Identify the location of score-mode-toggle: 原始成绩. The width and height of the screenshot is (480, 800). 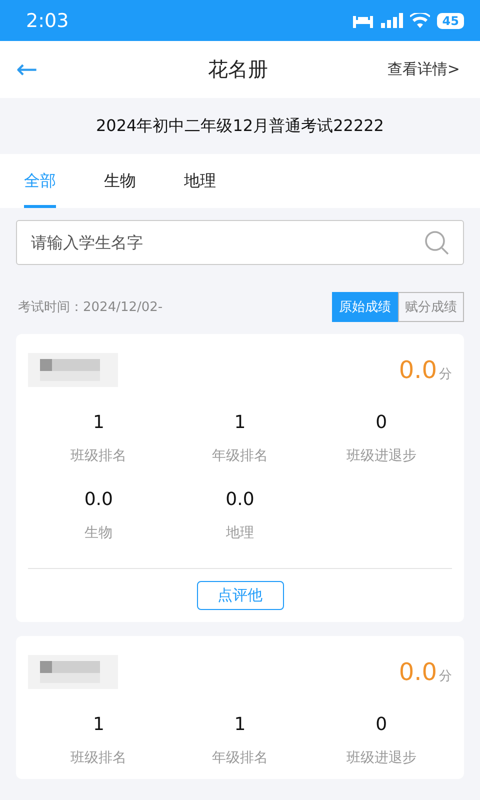
(365, 307).